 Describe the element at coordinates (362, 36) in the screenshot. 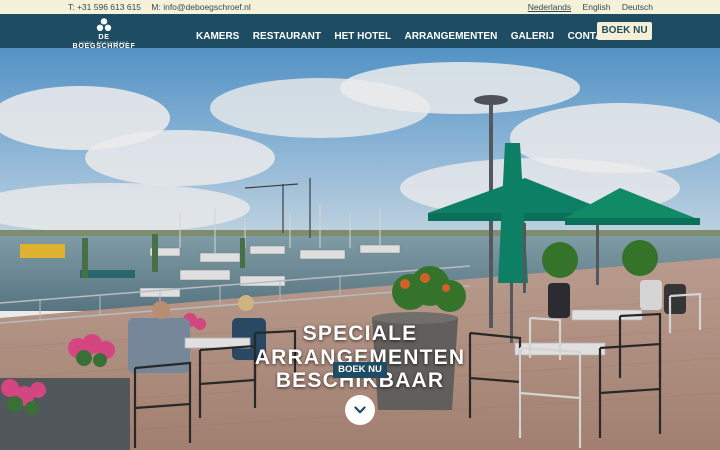

I see `nav-het-hotel: HET HOTEL` at that location.